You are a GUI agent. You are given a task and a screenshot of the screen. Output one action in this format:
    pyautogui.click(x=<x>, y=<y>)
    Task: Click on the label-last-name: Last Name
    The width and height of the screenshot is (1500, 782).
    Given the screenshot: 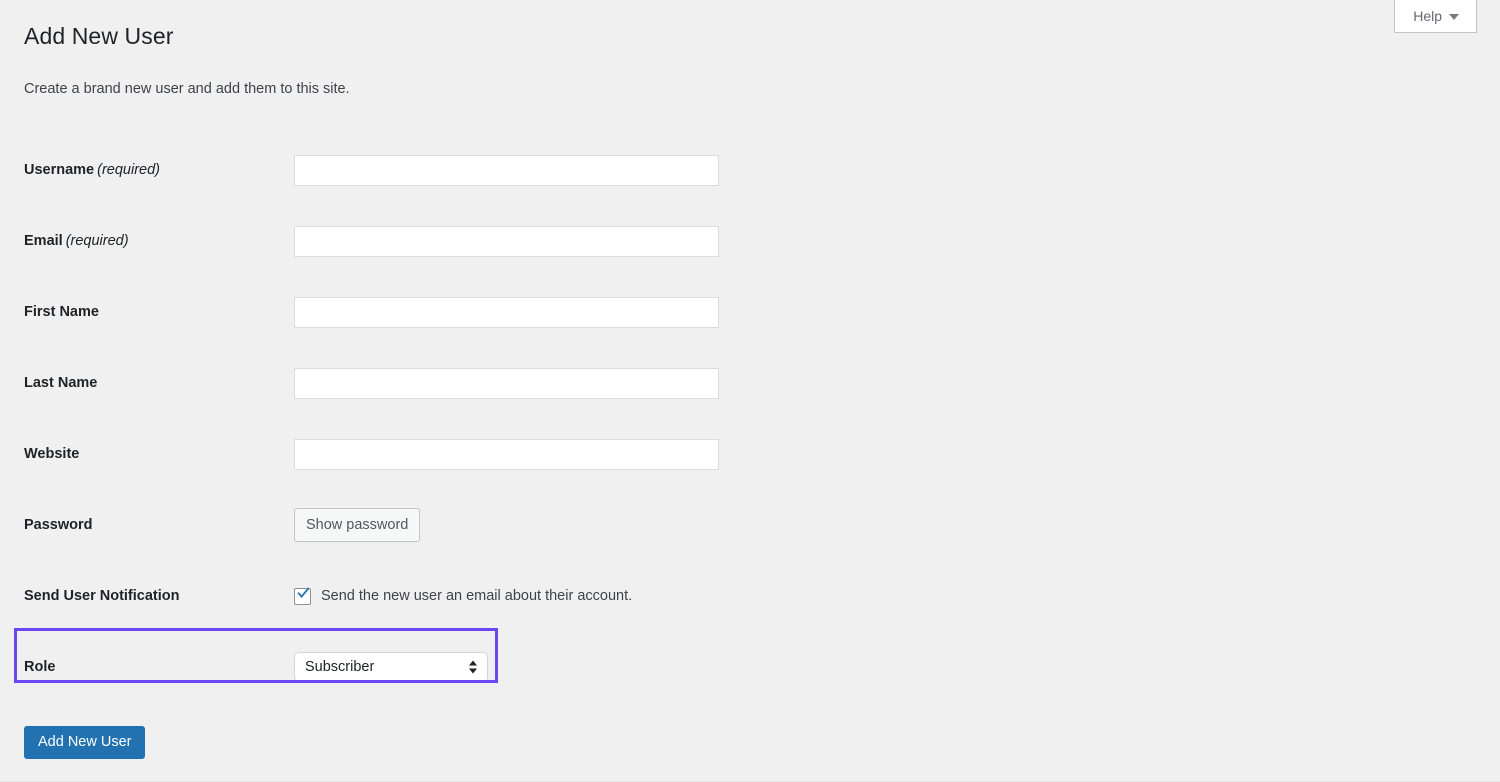 What is the action you would take?
    pyautogui.click(x=159, y=383)
    